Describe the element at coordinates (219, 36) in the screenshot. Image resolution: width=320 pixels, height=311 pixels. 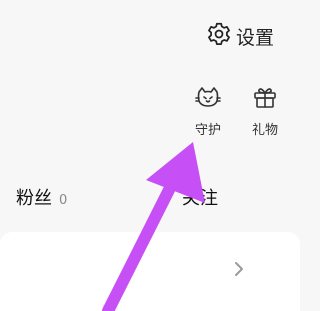
I see `gear-icon` at that location.